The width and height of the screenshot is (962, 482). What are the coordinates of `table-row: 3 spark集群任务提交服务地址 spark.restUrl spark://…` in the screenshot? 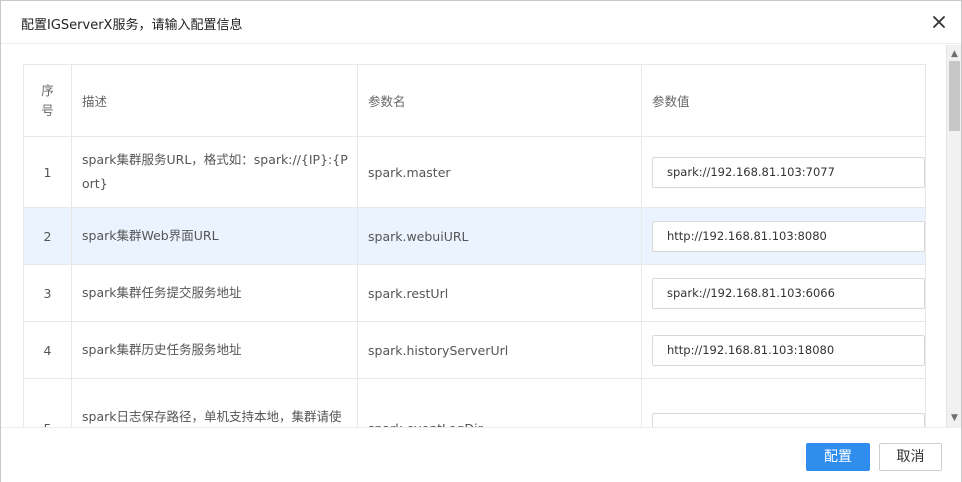 It's located at (474, 293).